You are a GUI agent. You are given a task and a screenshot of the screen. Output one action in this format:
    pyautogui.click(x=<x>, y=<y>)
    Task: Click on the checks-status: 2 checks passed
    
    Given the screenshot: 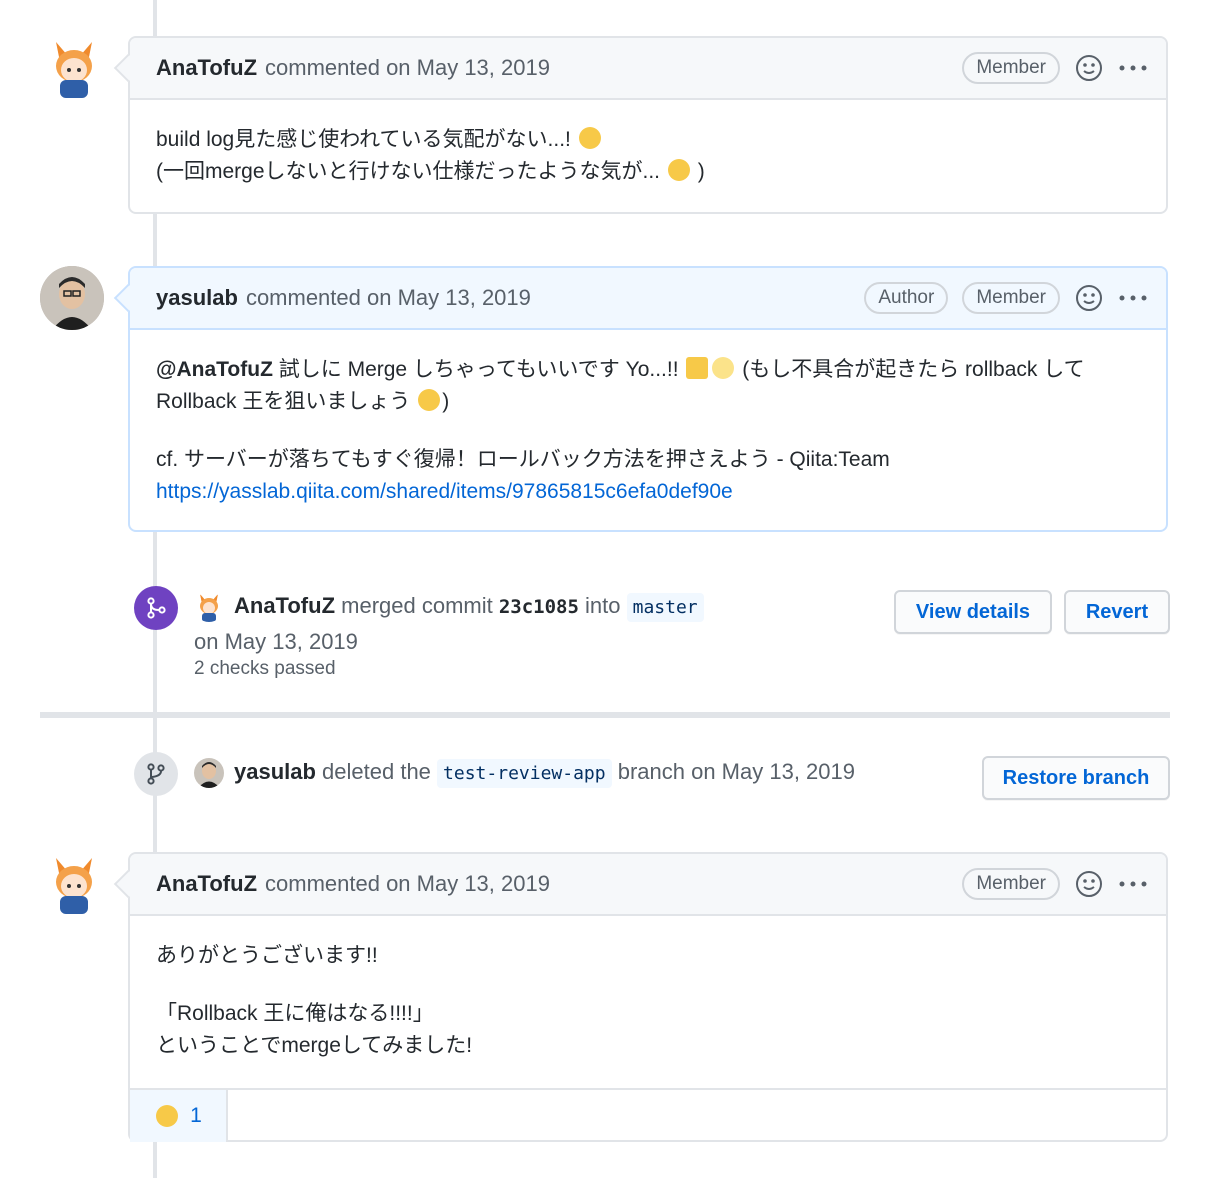 What is the action you would take?
    pyautogui.click(x=265, y=669)
    